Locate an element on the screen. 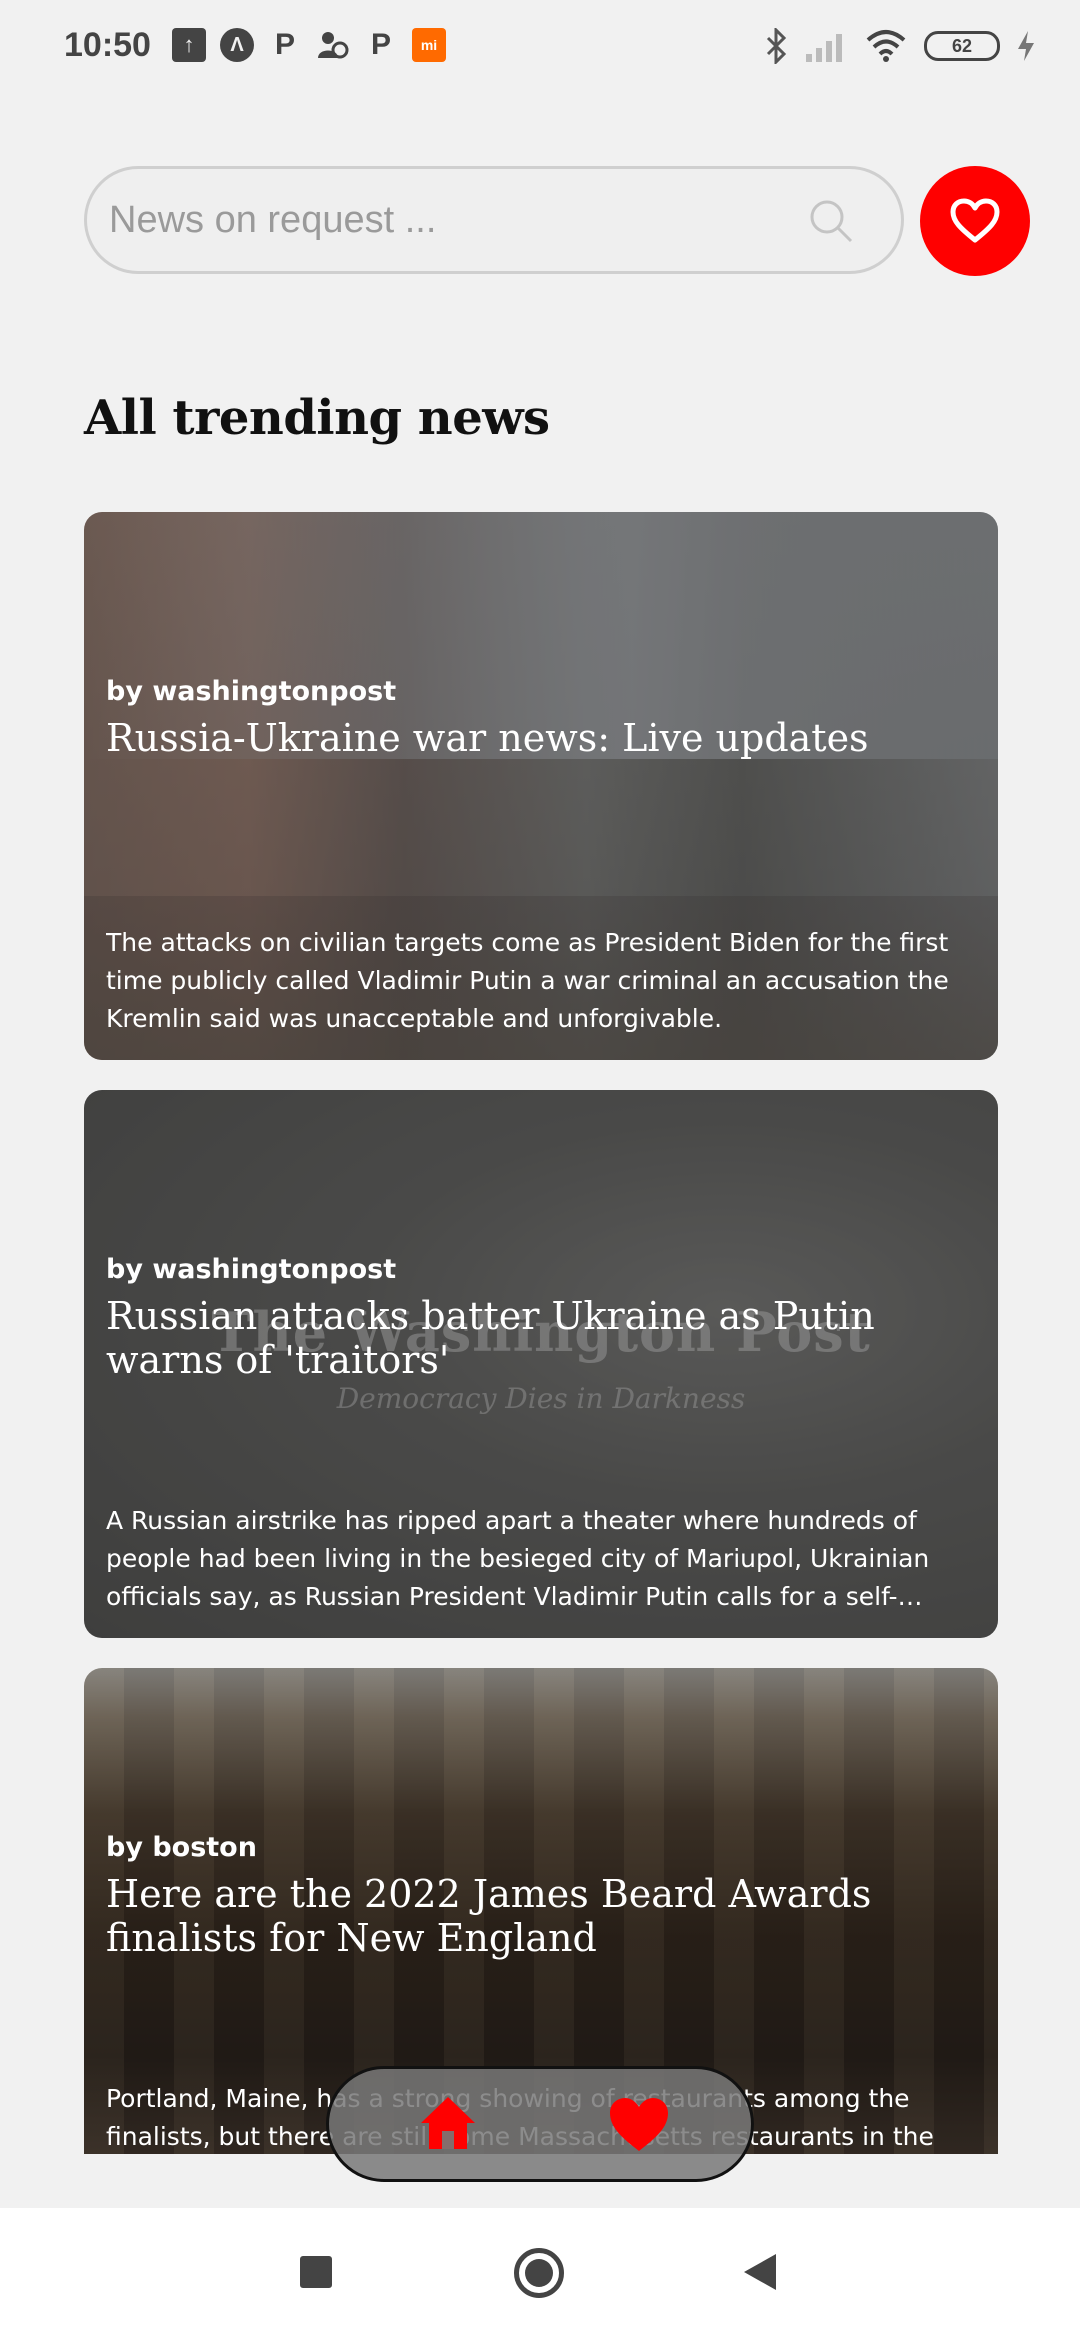 This screenshot has height=2340, width=1080. nav-a-icon: Λ is located at coordinates (237, 45).